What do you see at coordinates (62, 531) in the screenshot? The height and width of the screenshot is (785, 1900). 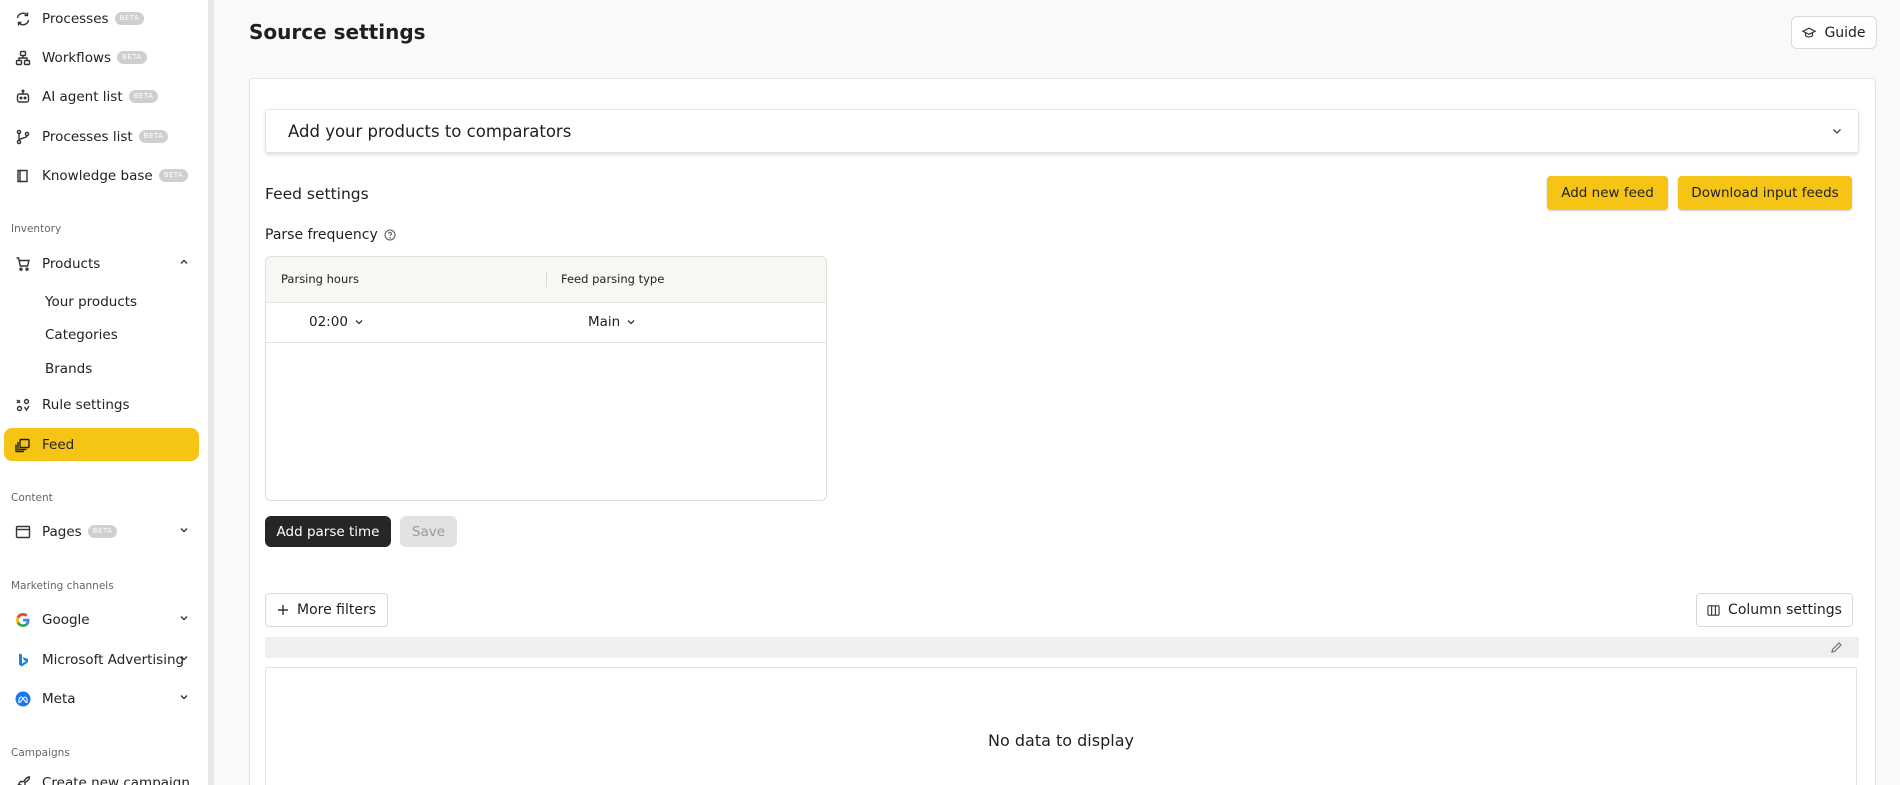 I see `sidebar-item-label: Pages` at bounding box center [62, 531].